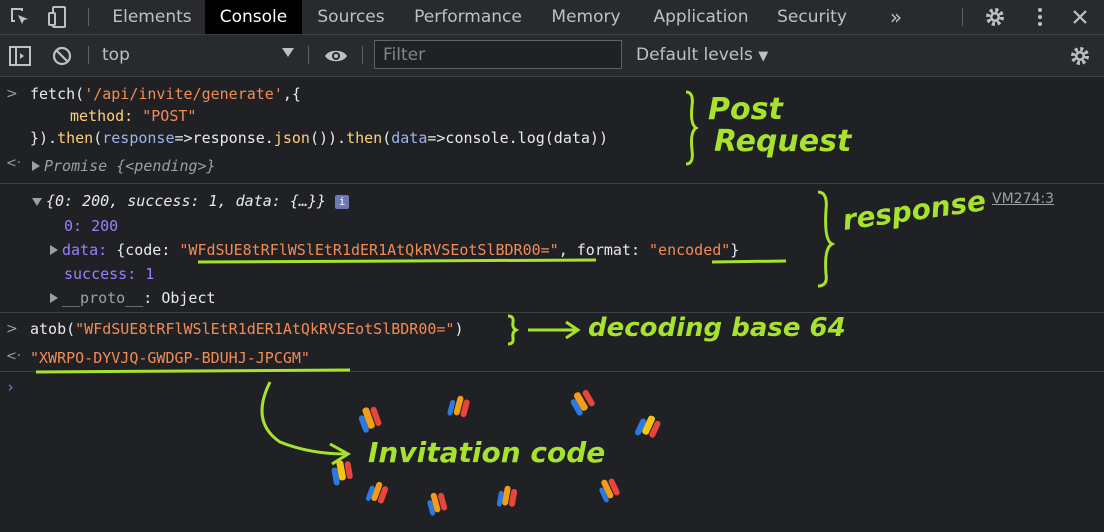 Image resolution: width=1104 pixels, height=532 pixels. Describe the element at coordinates (554, 330) in the screenshot. I see `arrow-right-icon` at that location.